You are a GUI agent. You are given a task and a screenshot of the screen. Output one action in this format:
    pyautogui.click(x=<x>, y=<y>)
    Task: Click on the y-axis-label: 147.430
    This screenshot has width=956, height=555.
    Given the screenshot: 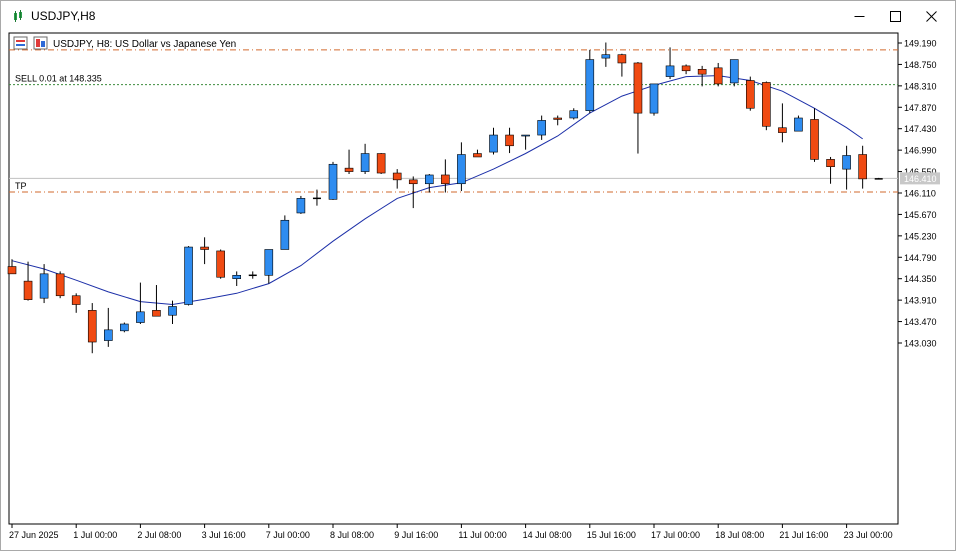 What is the action you would take?
    pyautogui.click(x=920, y=129)
    